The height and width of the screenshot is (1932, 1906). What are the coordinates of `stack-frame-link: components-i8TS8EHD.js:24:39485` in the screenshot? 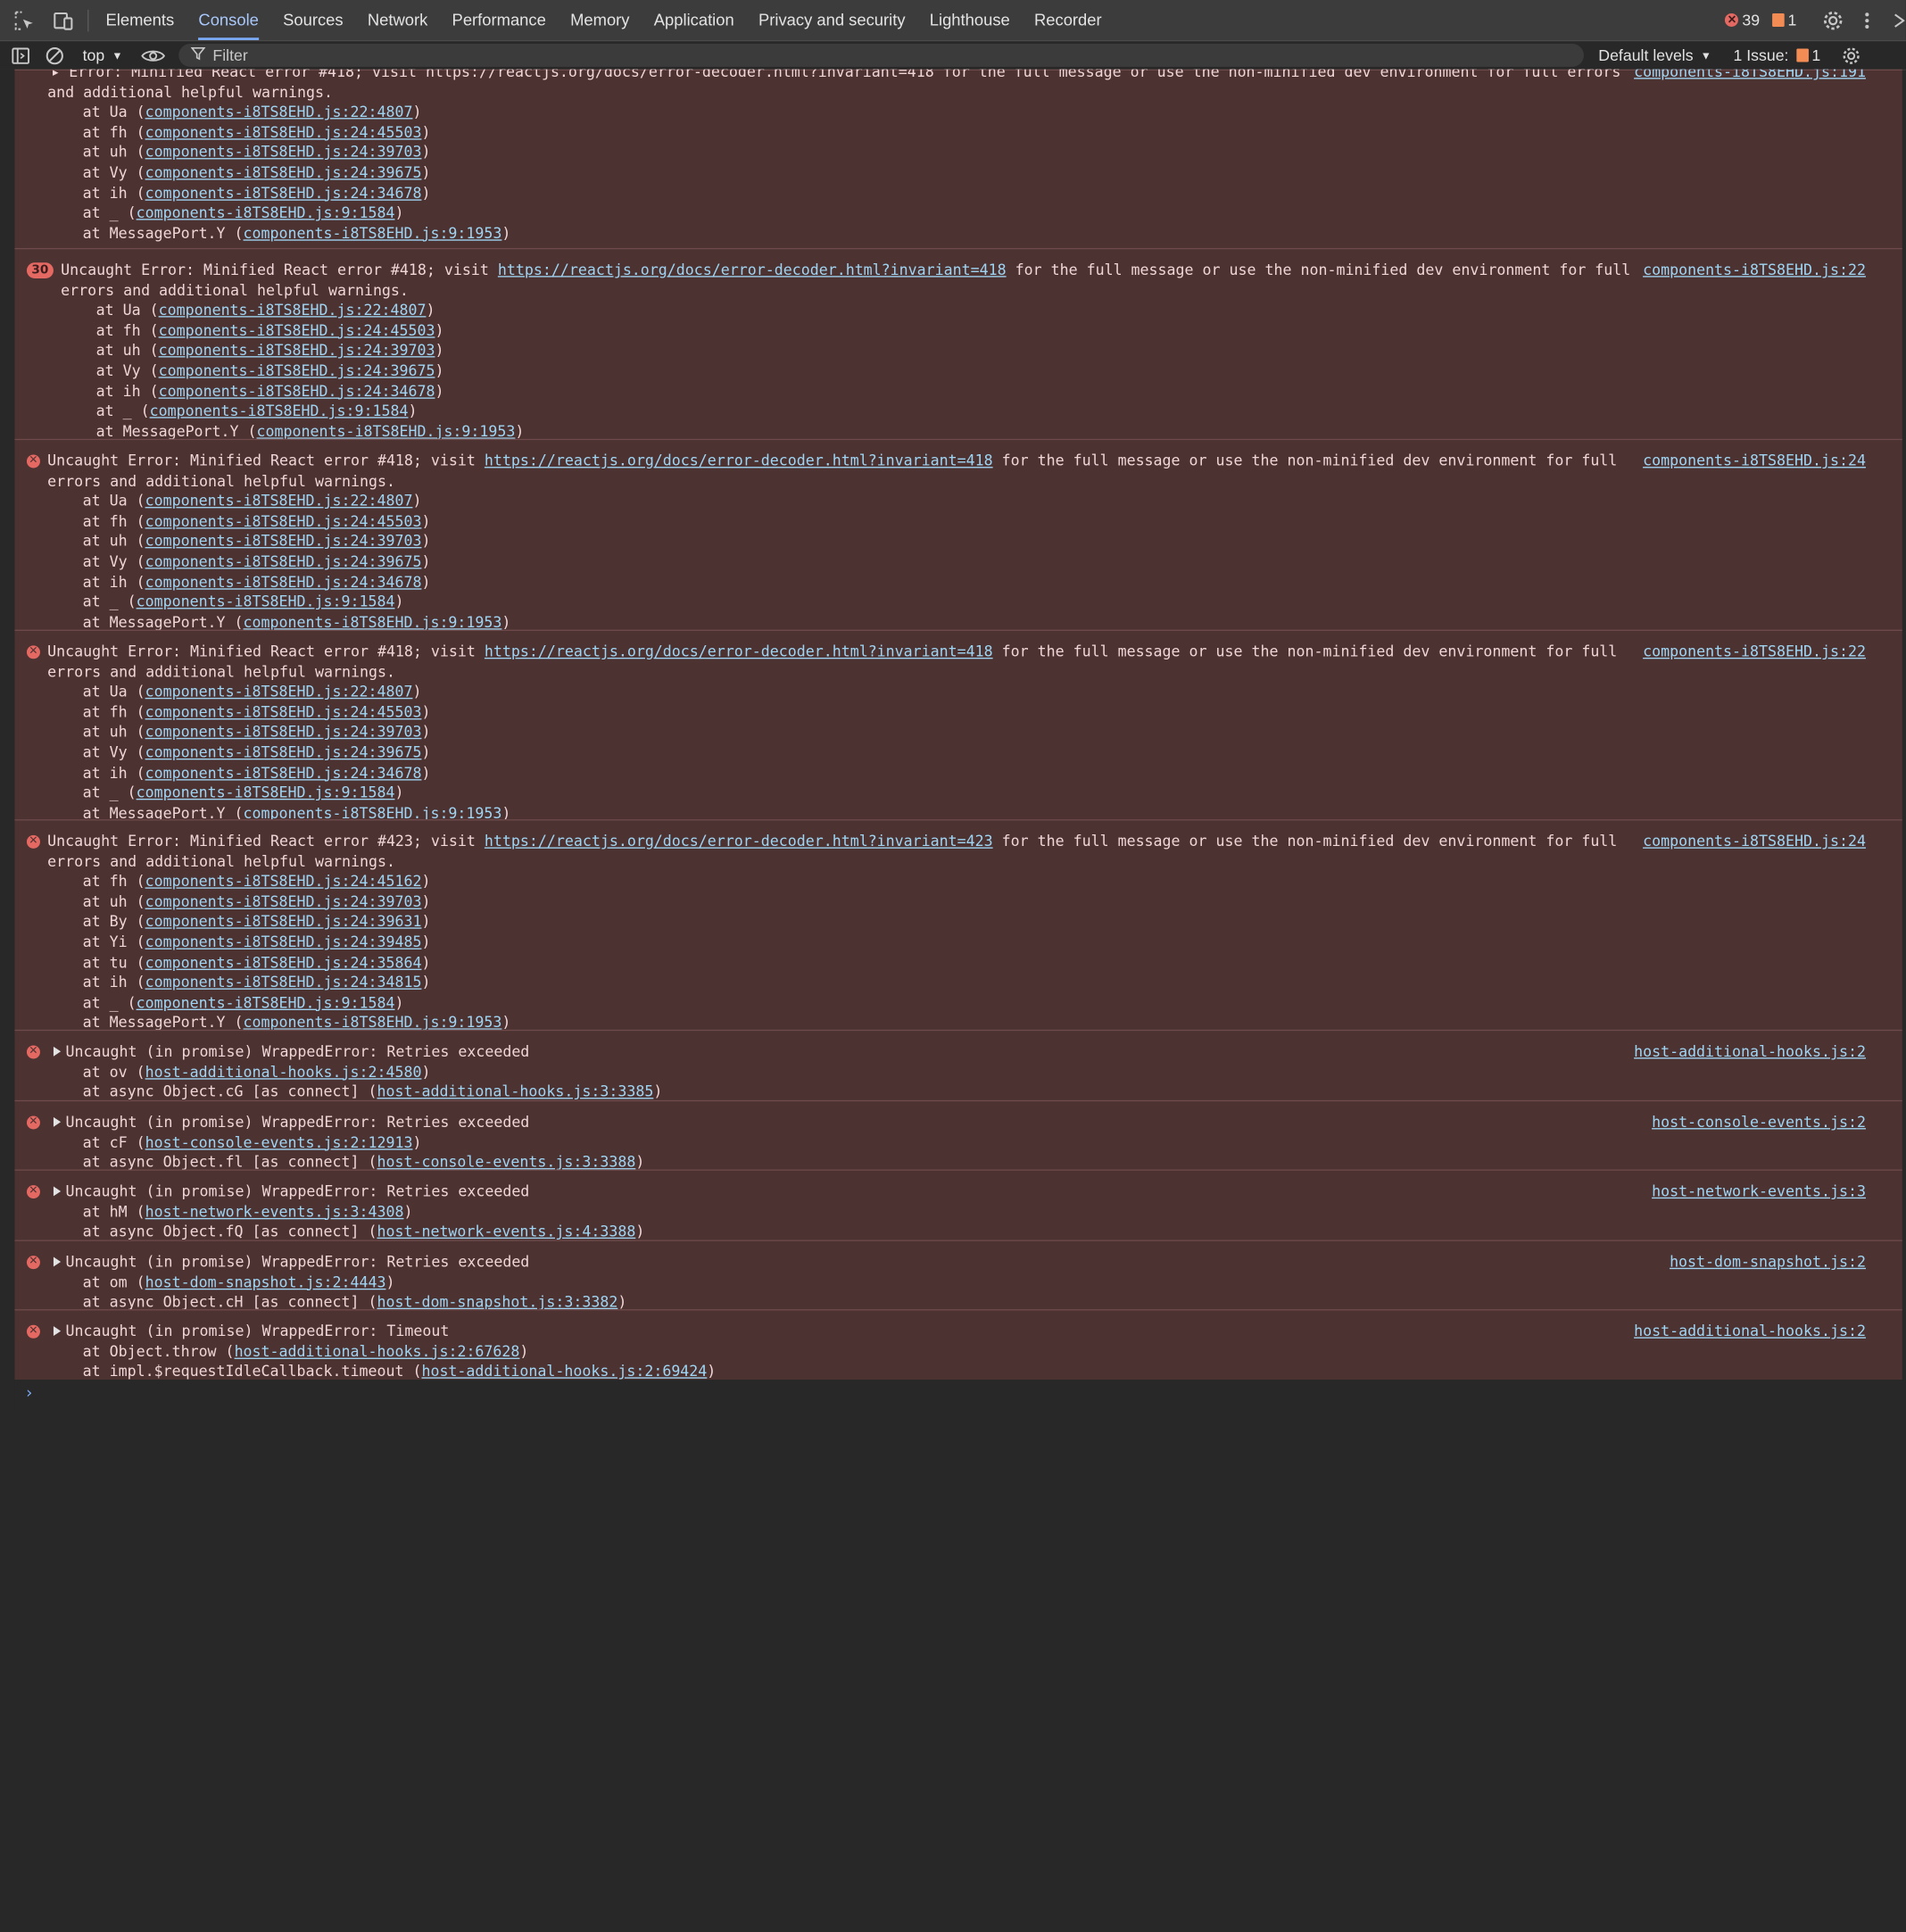 It's located at (283, 941).